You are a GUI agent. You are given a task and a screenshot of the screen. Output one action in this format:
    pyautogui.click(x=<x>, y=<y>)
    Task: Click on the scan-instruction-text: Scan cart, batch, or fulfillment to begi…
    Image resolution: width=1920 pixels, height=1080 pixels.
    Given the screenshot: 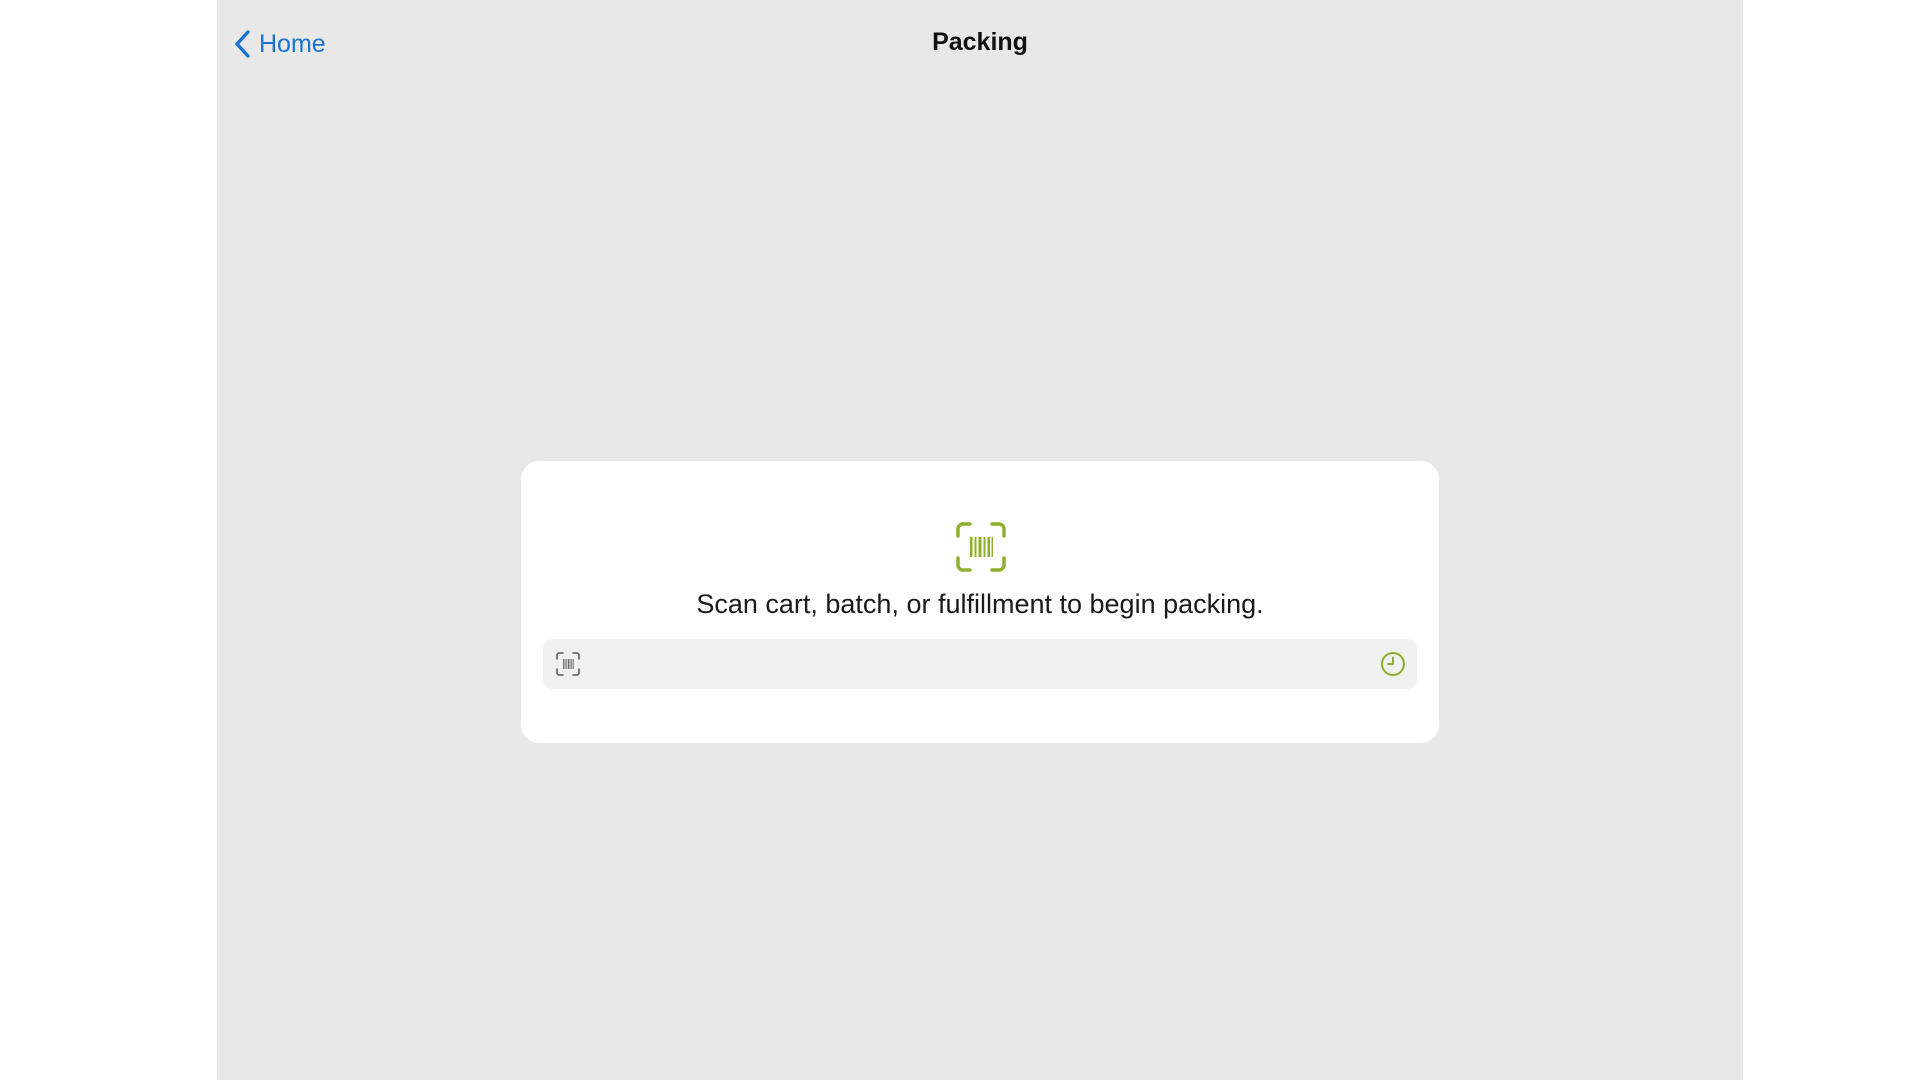 What is the action you would take?
    pyautogui.click(x=980, y=604)
    